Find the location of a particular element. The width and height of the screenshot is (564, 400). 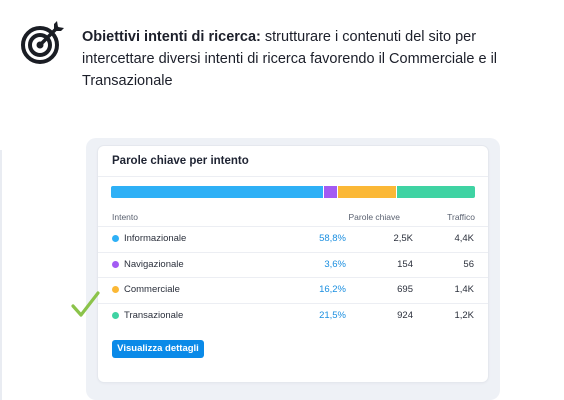

column-traffic: Traffico is located at coordinates (461, 217).